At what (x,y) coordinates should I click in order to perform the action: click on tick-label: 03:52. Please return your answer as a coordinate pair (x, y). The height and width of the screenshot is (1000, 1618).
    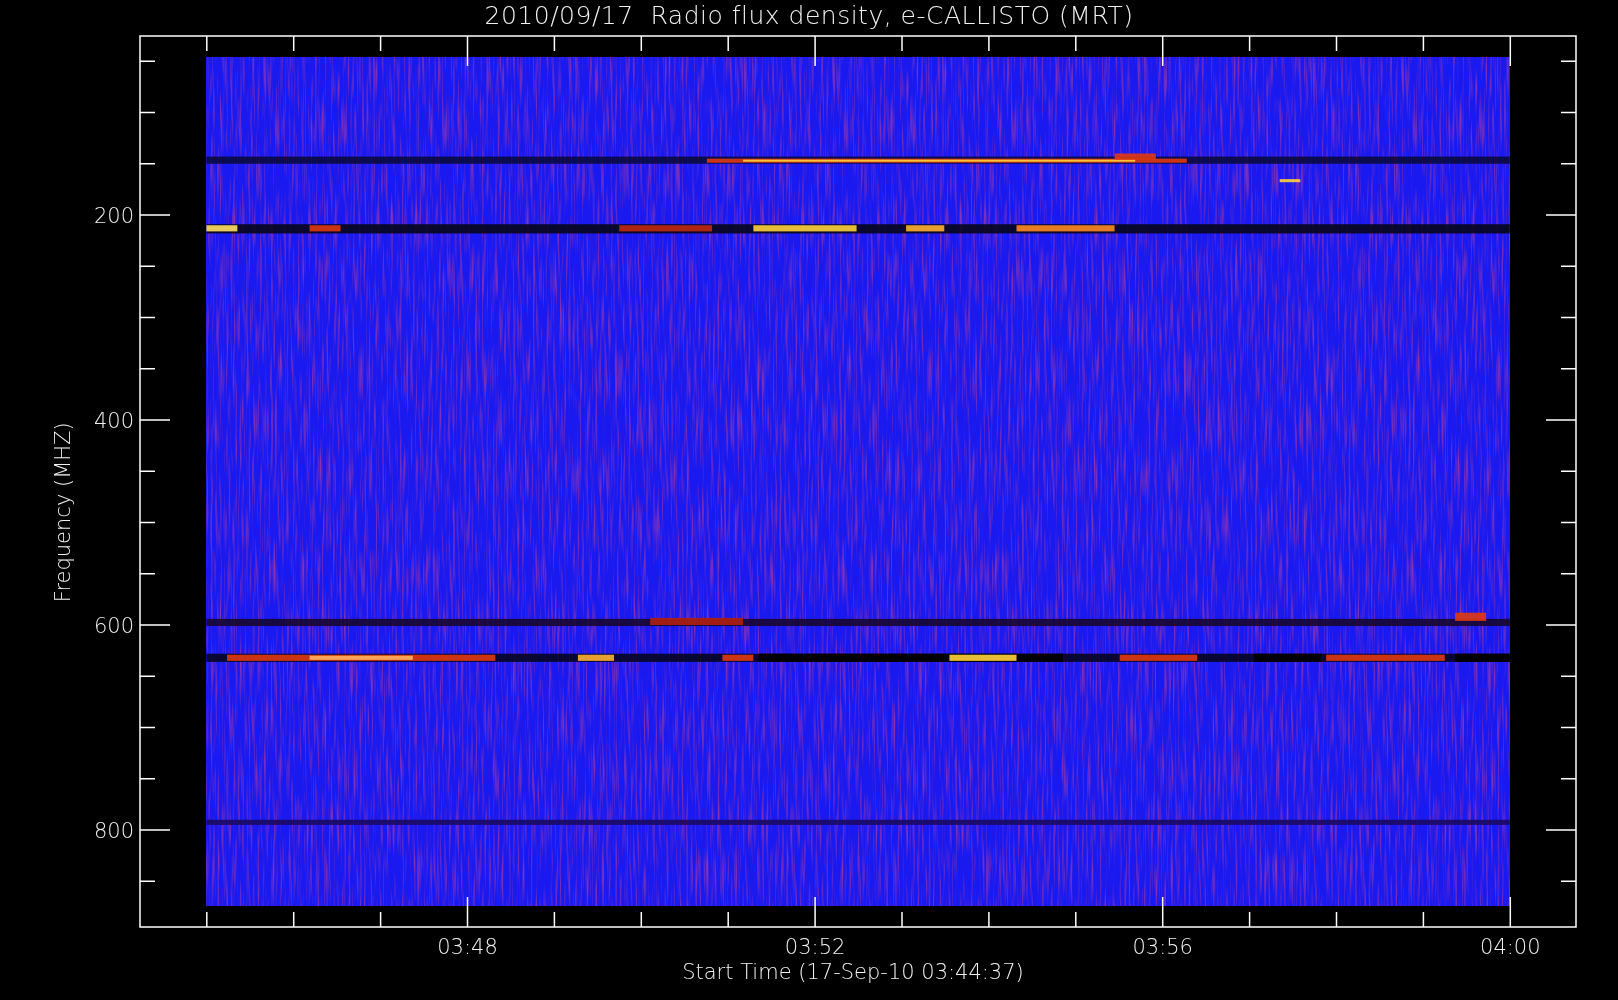
    Looking at the image, I should click on (815, 947).